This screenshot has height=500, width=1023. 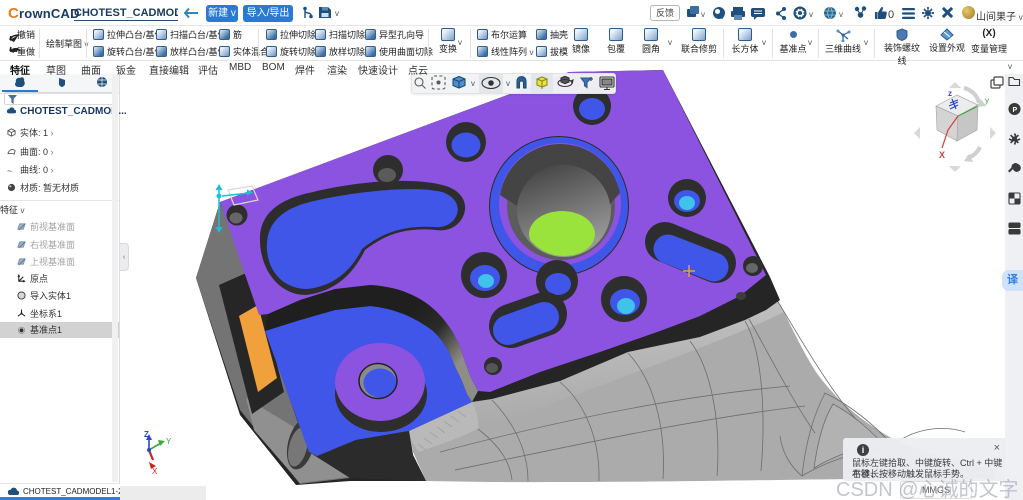 What do you see at coordinates (146, 434) in the screenshot?
I see `svg-text: Z` at bounding box center [146, 434].